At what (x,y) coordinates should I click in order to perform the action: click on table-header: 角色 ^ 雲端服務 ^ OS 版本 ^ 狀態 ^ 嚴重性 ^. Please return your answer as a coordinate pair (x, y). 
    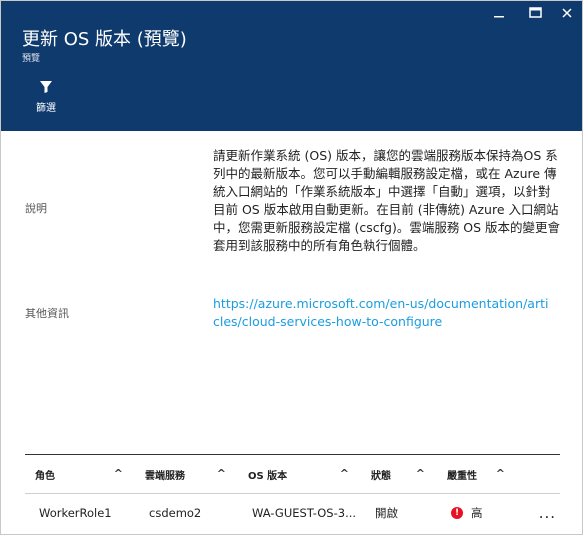
    Looking at the image, I should click on (292, 474).